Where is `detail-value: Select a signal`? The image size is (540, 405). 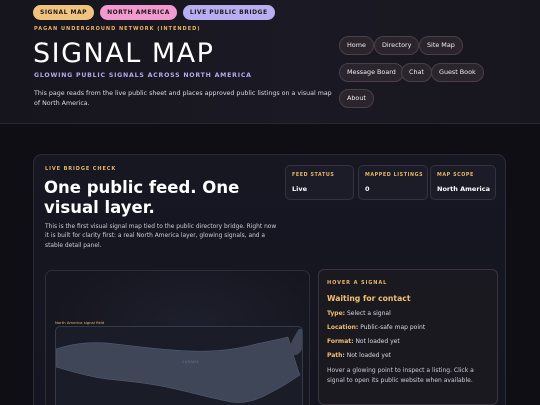
detail-value: Select a signal is located at coordinates (368, 313).